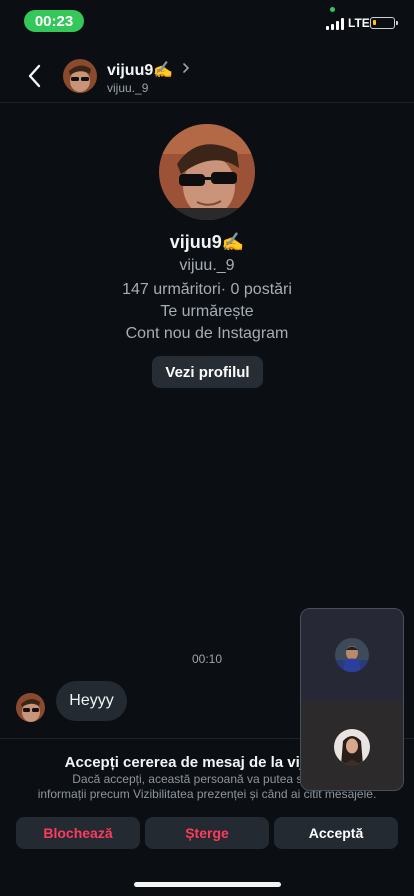 This screenshot has width=414, height=896. I want to click on accept-button: Acceptă, so click(336, 833).